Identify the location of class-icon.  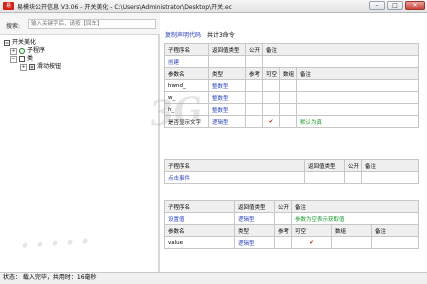
(22, 59).